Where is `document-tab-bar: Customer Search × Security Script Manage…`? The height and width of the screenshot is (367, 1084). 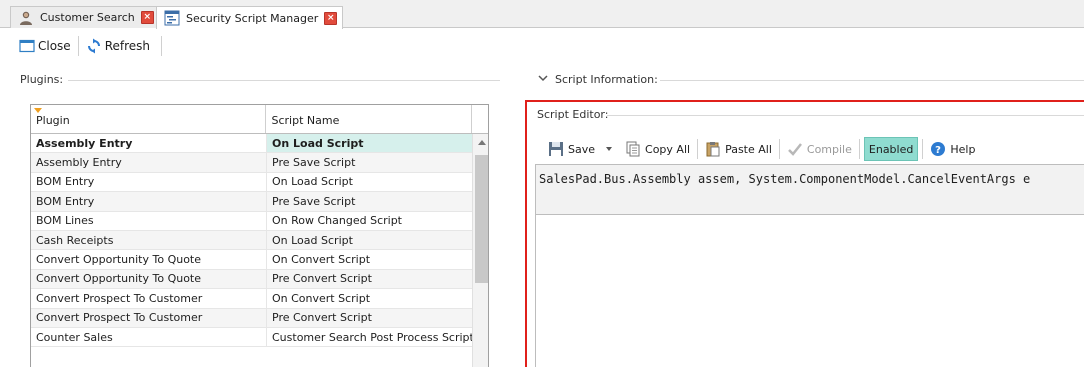
document-tab-bar: Customer Search × Security Script Manage… is located at coordinates (542, 14).